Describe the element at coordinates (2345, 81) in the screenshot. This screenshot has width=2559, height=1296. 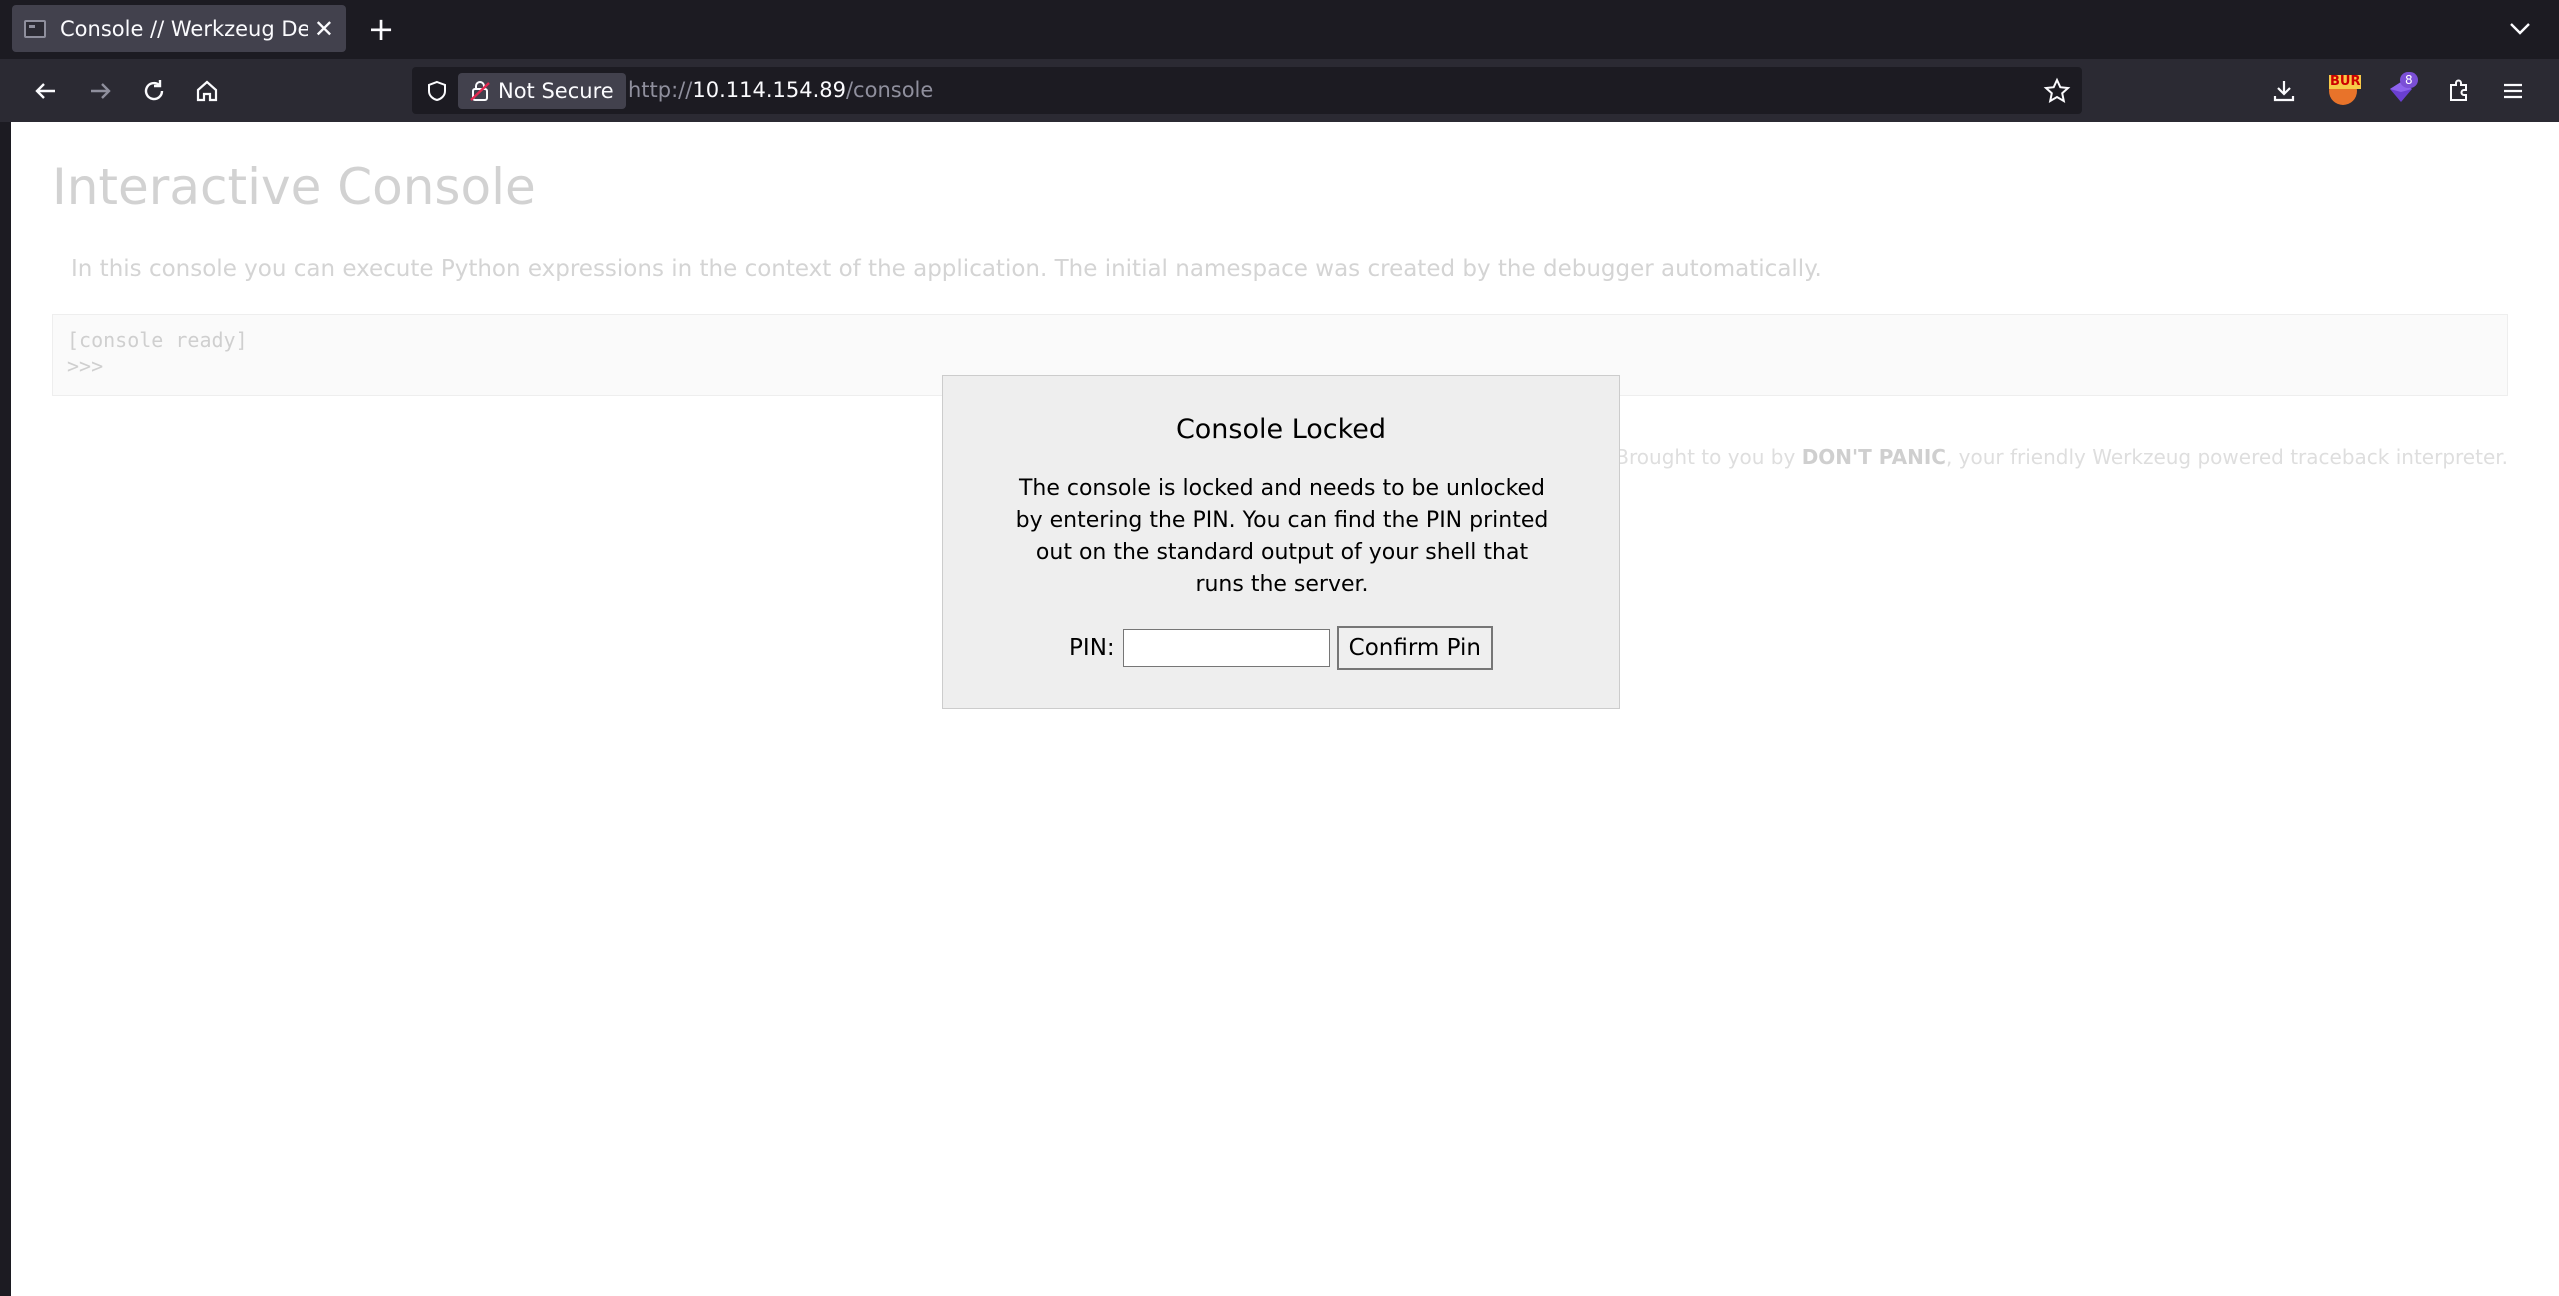
I see `burp-label: BUR` at that location.